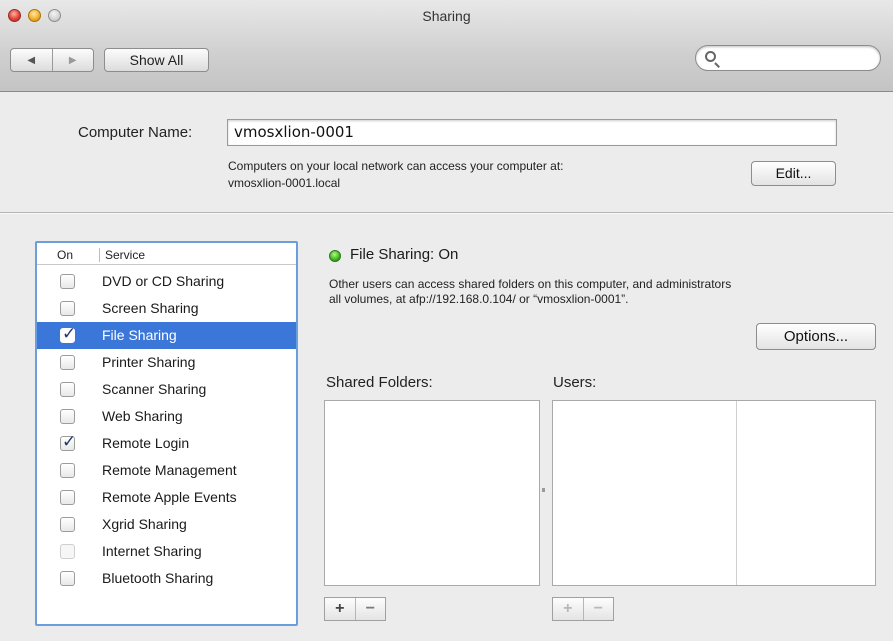 This screenshot has height=641, width=893. I want to click on service-status-title: File Sharing: On, so click(404, 254).